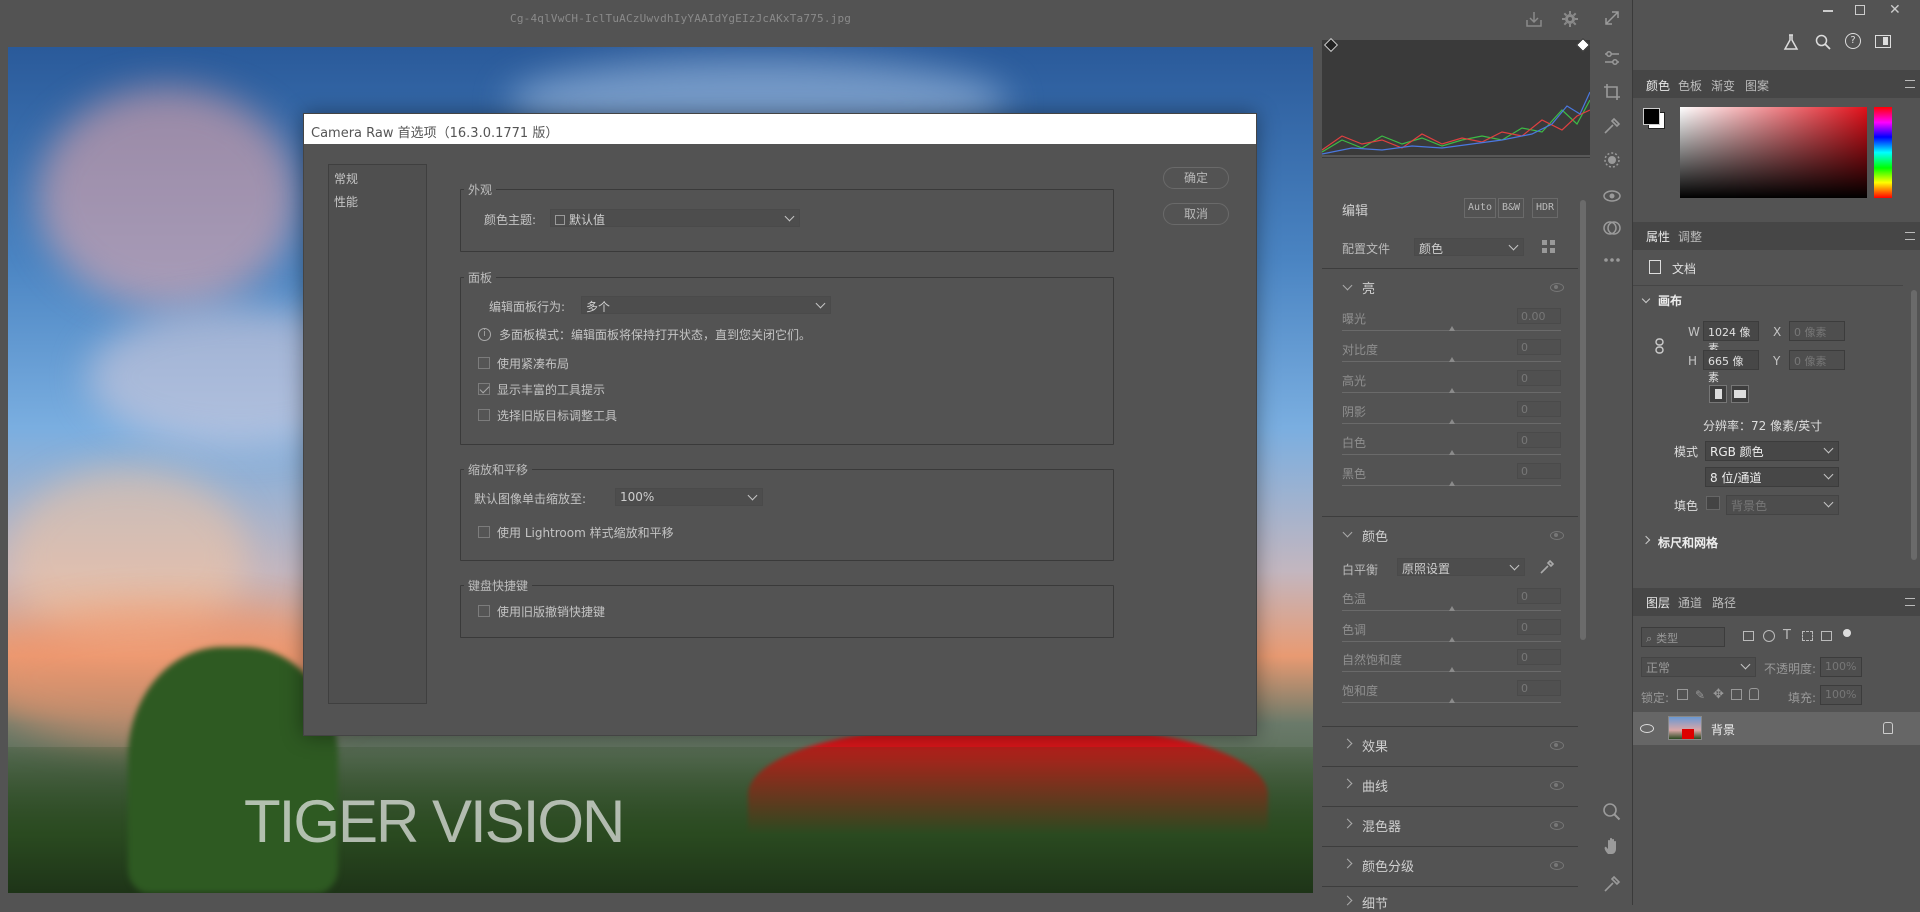 The width and height of the screenshot is (1920, 912). What do you see at coordinates (1841, 667) in the screenshot?
I see `opacity-input: 100%` at bounding box center [1841, 667].